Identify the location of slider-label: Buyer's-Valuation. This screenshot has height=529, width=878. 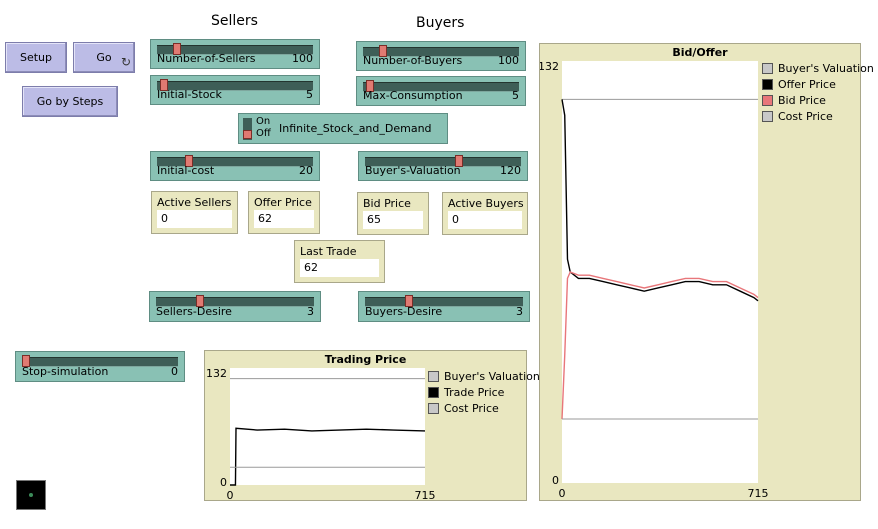
(413, 170).